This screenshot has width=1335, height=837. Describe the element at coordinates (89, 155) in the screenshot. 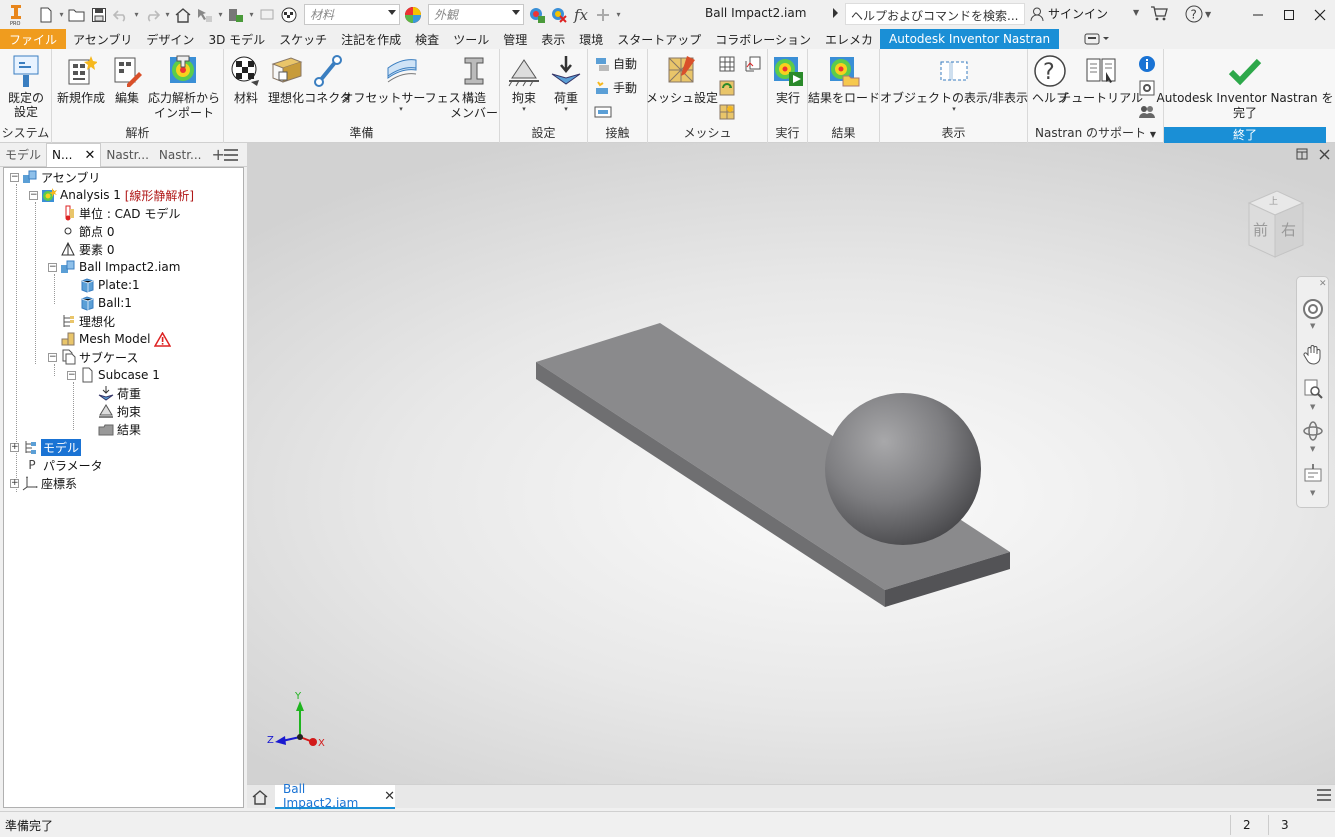

I see `close-tab-icon: ✕` at that location.